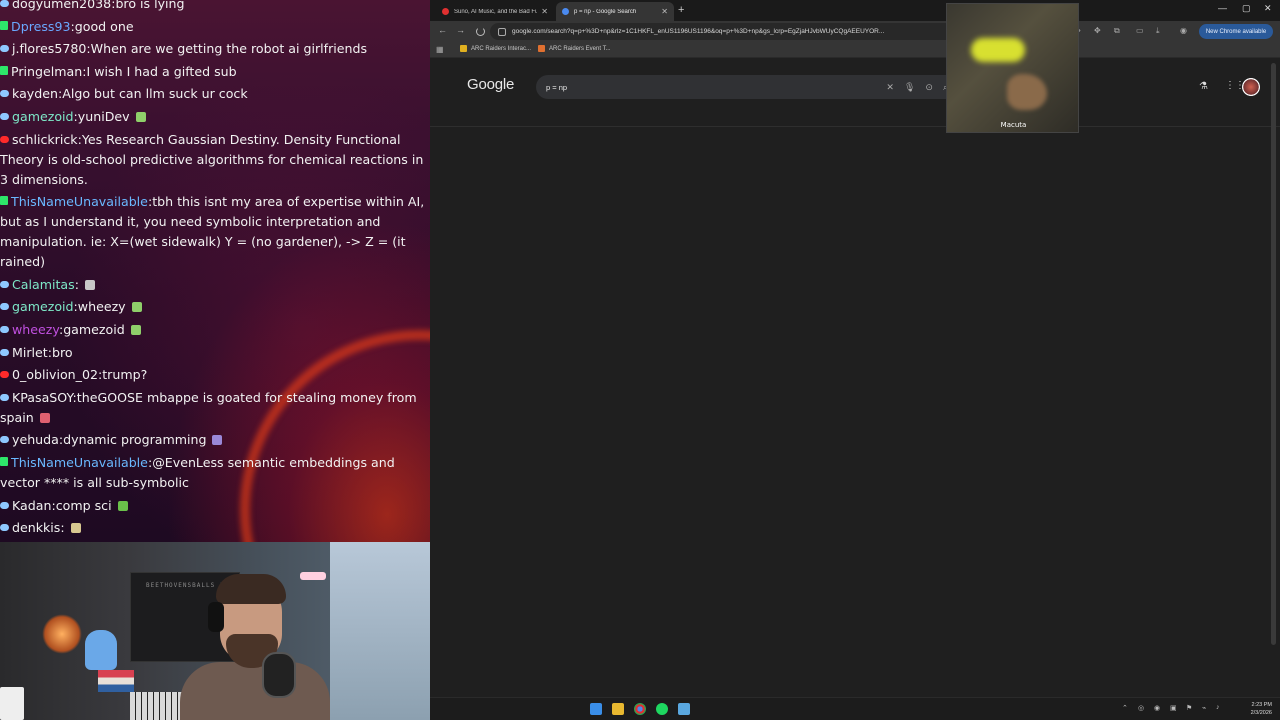  What do you see at coordinates (62, 352) in the screenshot?
I see `chat-text: bro` at bounding box center [62, 352].